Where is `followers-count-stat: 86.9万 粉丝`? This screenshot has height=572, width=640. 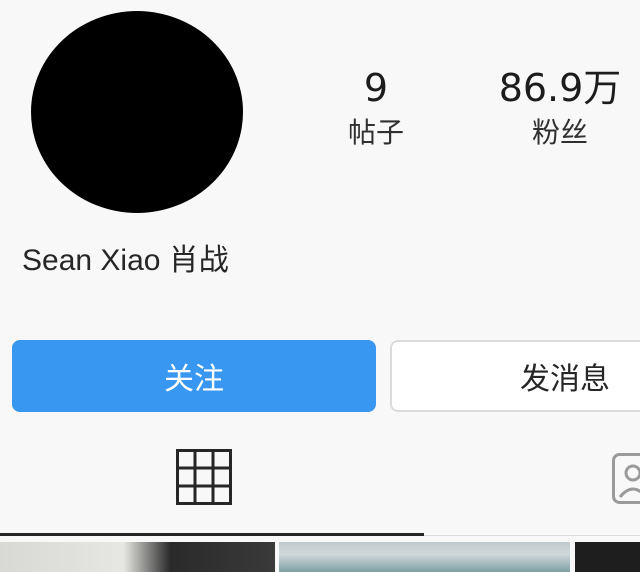
followers-count-stat: 86.9万 粉丝 is located at coordinates (560, 108).